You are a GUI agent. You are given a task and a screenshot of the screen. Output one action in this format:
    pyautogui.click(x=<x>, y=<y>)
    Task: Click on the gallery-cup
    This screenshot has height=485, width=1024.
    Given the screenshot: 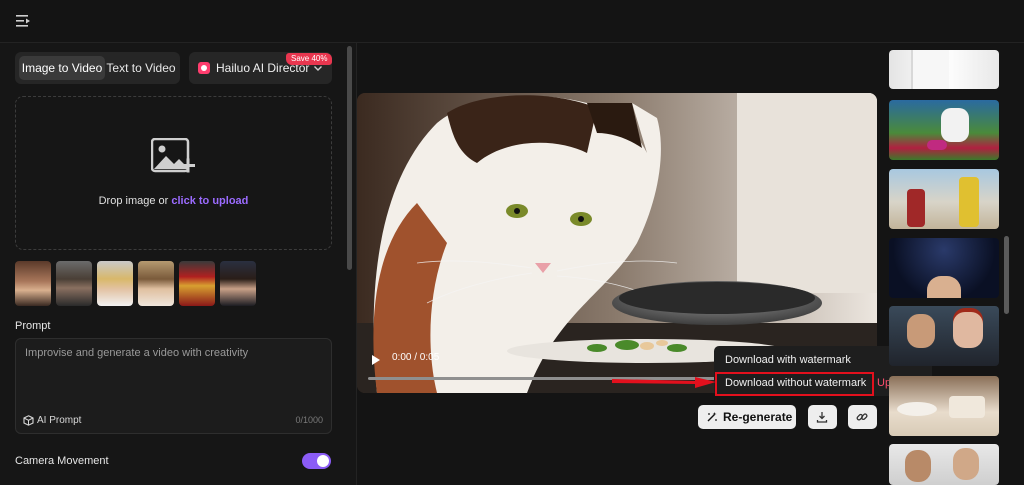 What is the action you would take?
    pyautogui.click(x=967, y=407)
    